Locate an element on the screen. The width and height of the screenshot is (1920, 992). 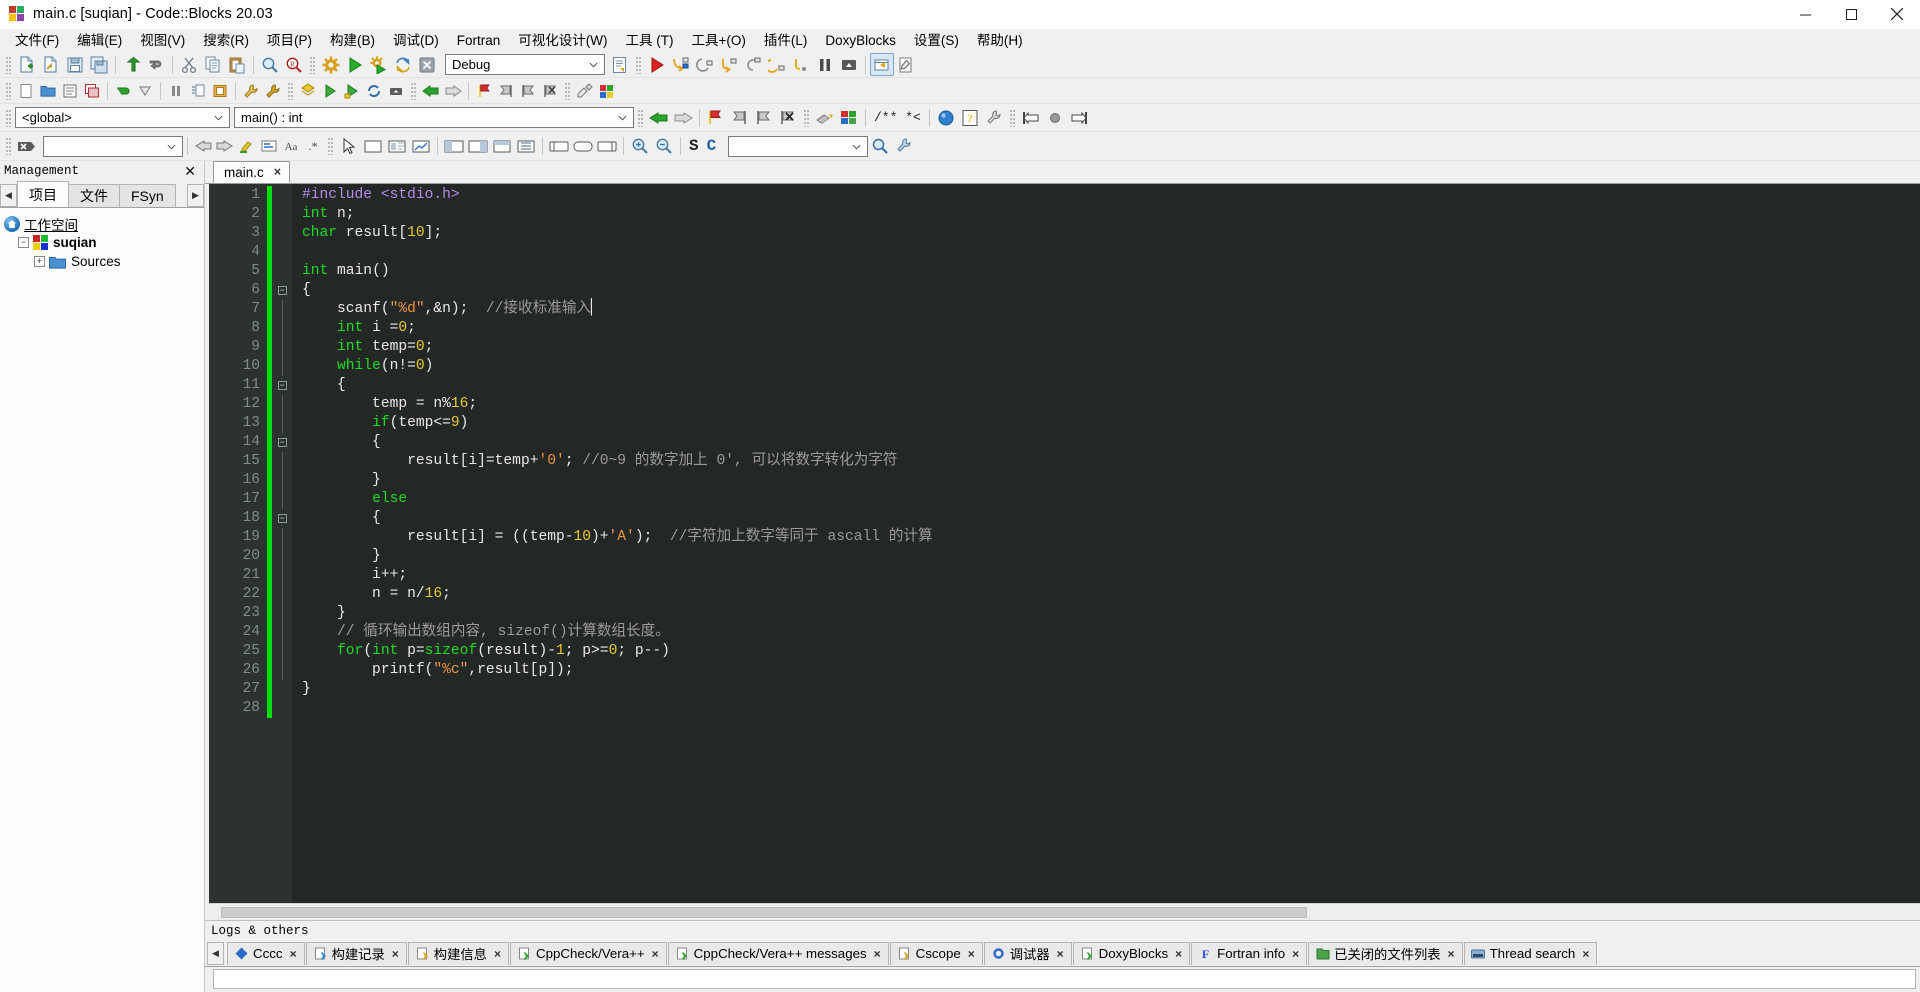
menu-settings: 设置(S) is located at coordinates (936, 41).